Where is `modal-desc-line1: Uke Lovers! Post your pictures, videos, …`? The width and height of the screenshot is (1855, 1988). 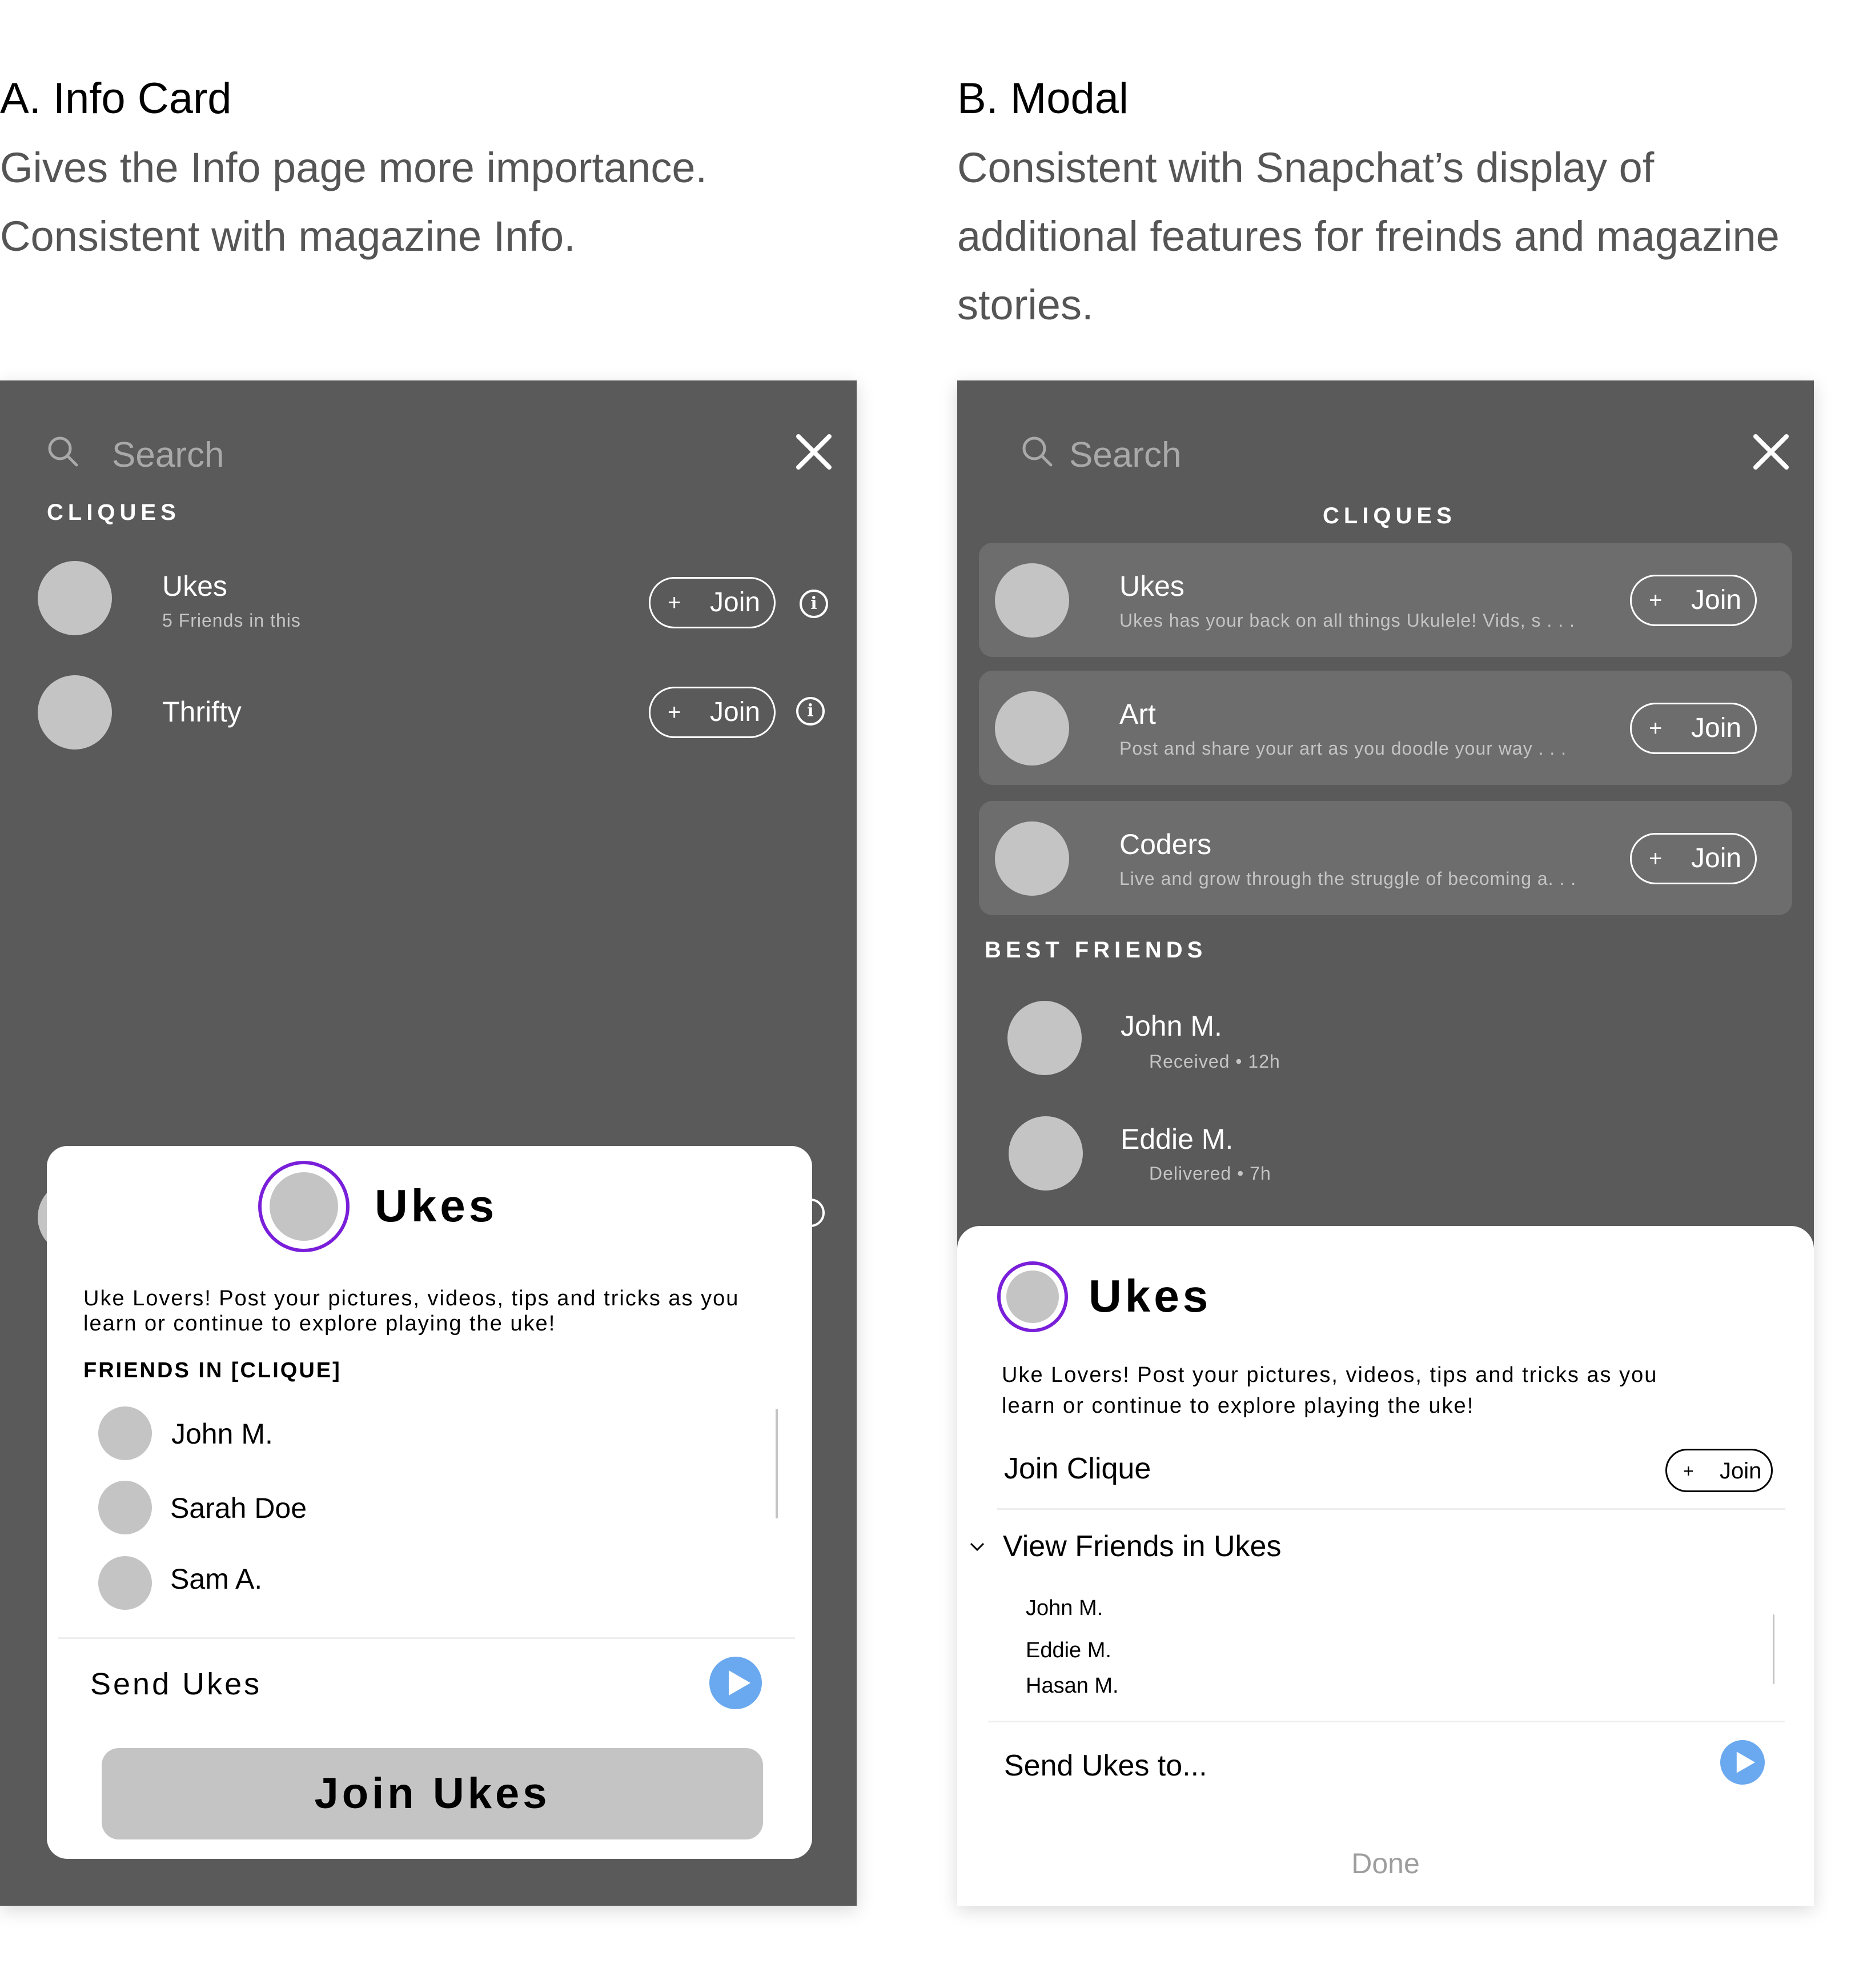 modal-desc-line1: Uke Lovers! Post your pictures, videos, … is located at coordinates (1330, 1375).